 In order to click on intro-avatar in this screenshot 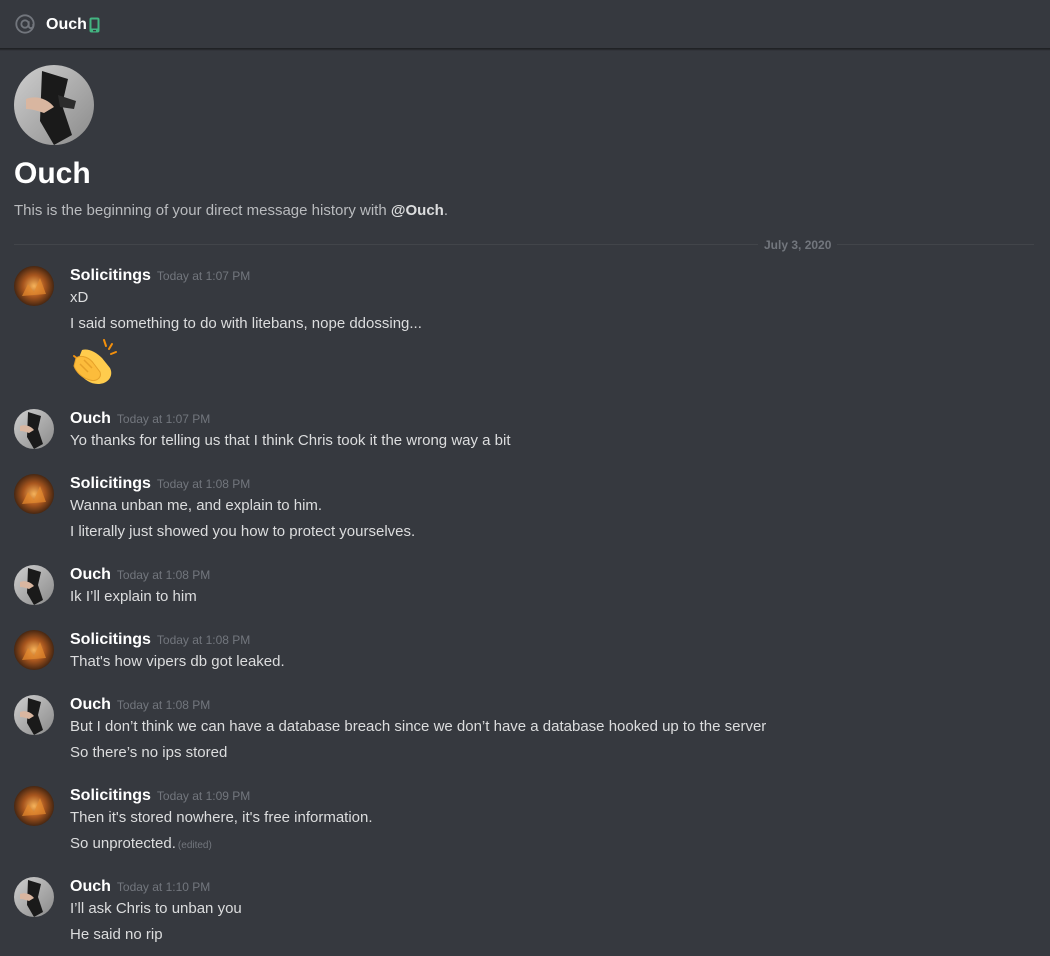, I will do `click(54, 105)`.